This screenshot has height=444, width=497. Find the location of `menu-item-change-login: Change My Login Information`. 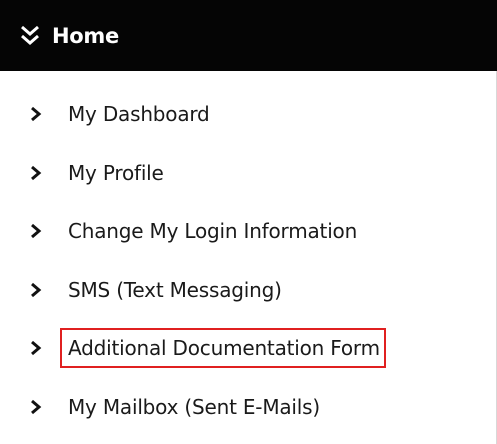

menu-item-change-login: Change My Login Information is located at coordinates (248, 231).